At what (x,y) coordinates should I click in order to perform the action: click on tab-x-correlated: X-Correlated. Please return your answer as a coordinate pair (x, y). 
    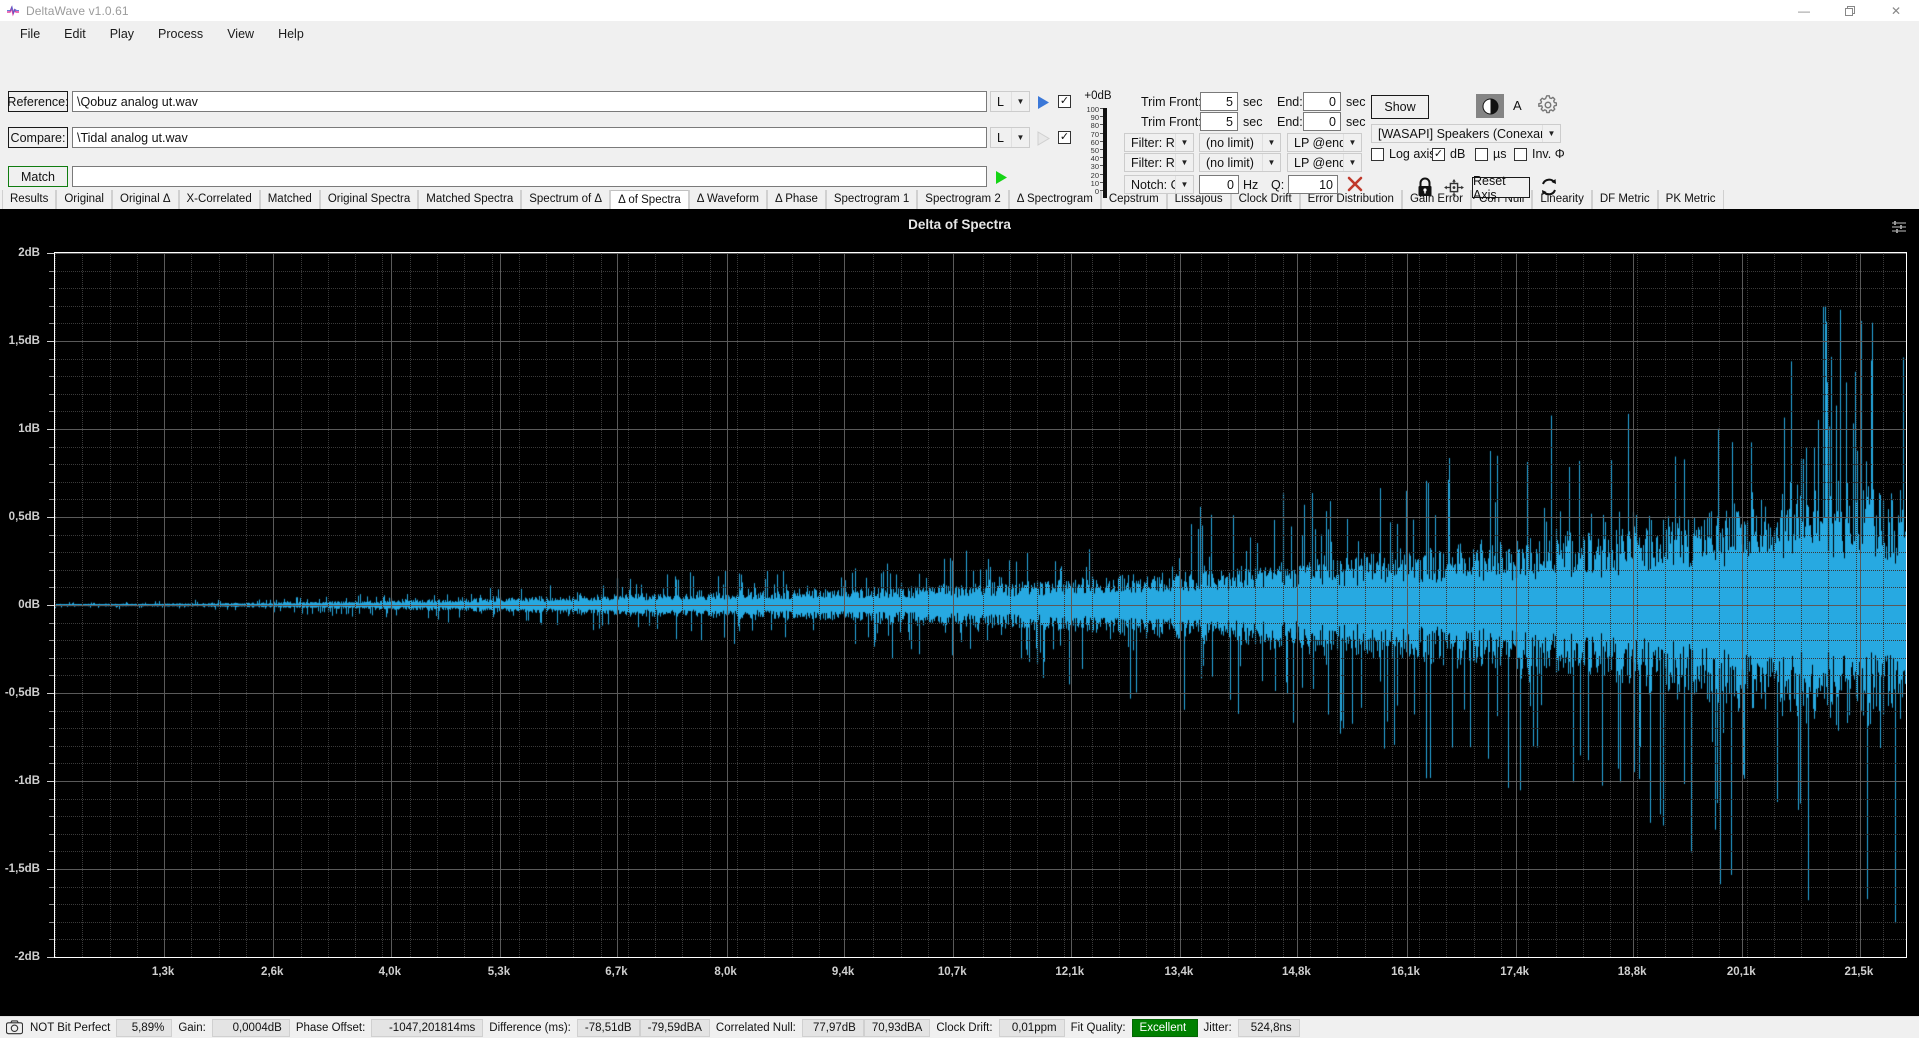
    Looking at the image, I should click on (219, 199).